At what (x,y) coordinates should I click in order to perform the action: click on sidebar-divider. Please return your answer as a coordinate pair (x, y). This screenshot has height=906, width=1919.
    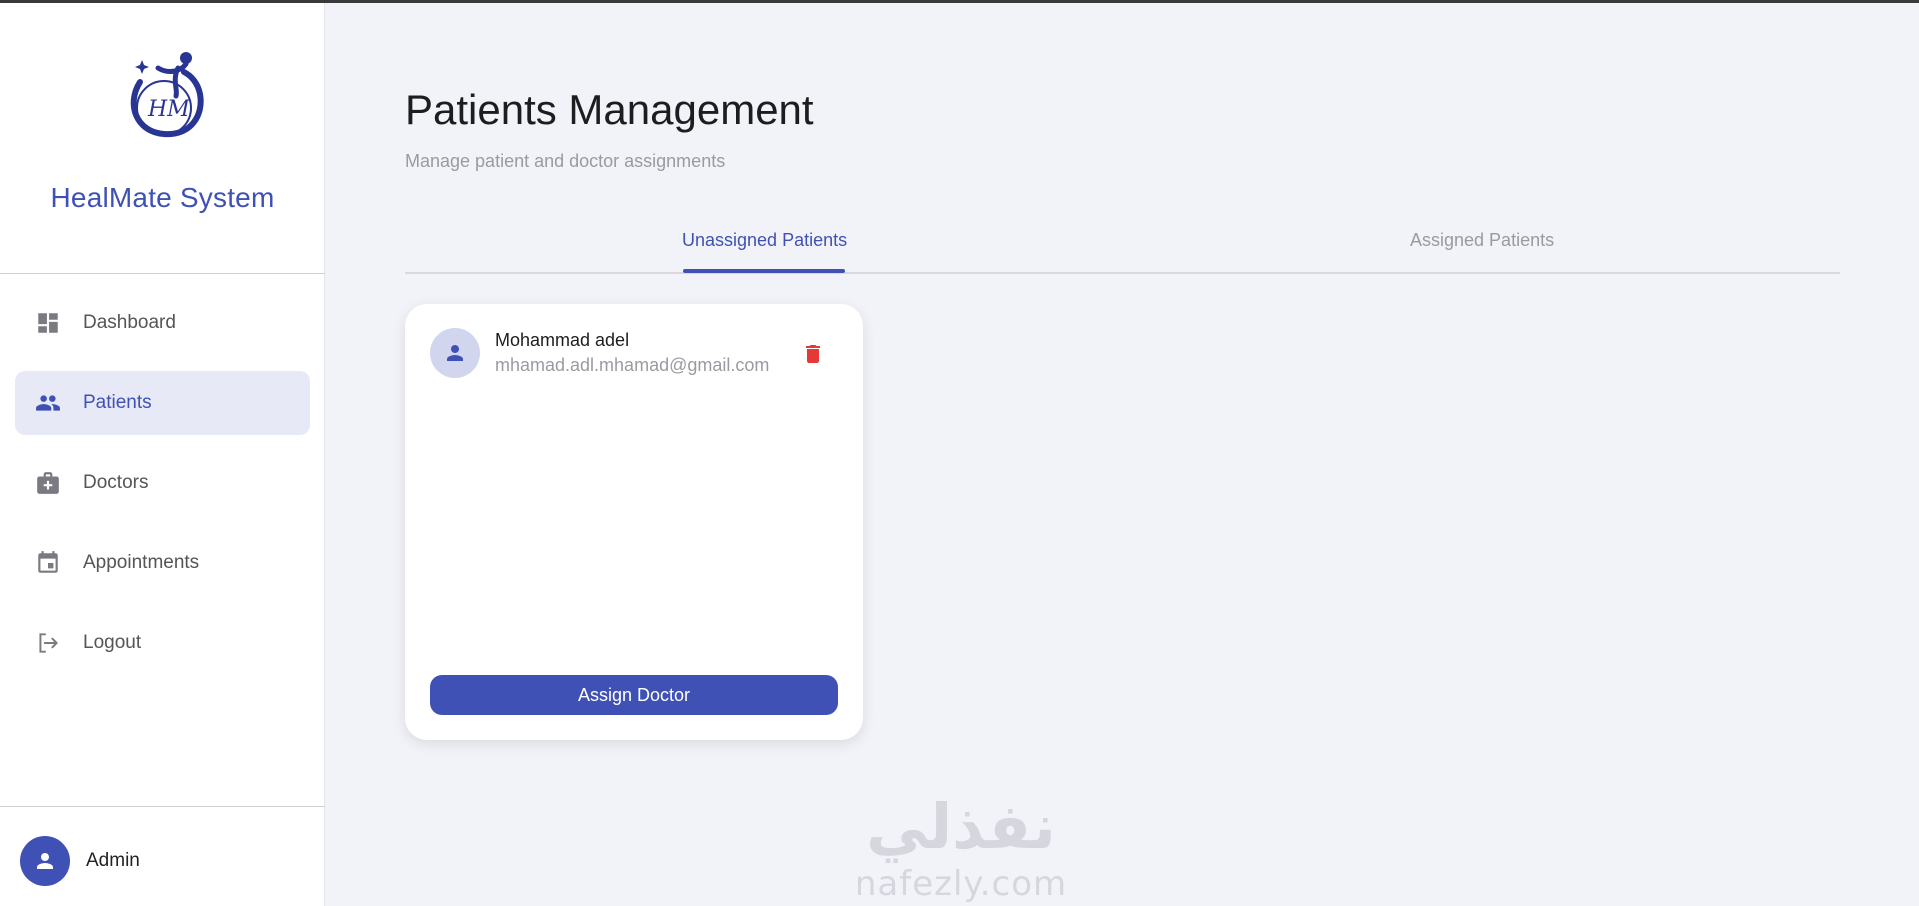
    Looking at the image, I should click on (162, 273).